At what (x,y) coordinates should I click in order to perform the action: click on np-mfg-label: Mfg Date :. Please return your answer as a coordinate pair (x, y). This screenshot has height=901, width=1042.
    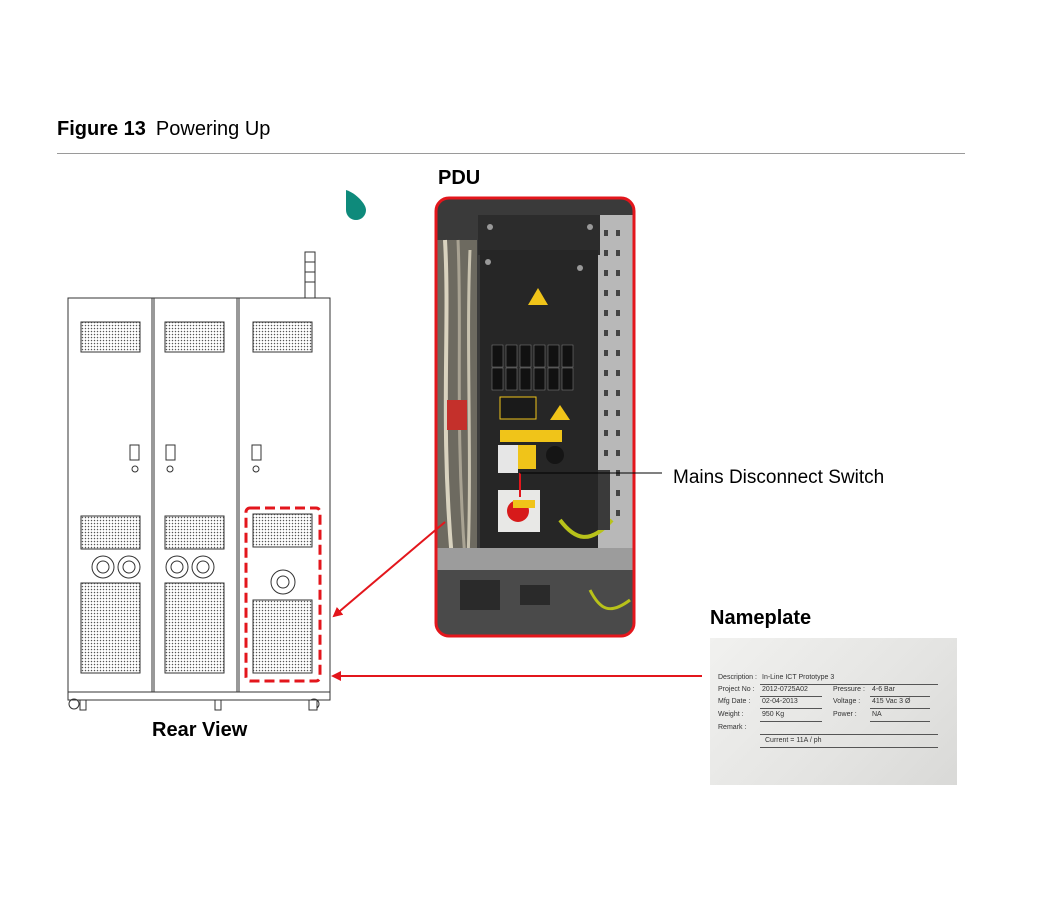
    Looking at the image, I should click on (734, 701).